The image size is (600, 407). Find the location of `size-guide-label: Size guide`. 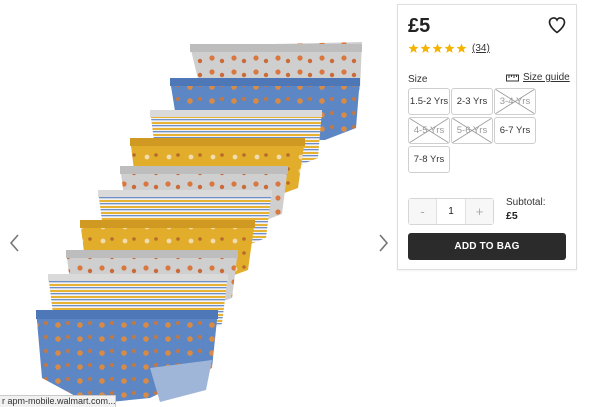

size-guide-label: Size guide is located at coordinates (546, 77).